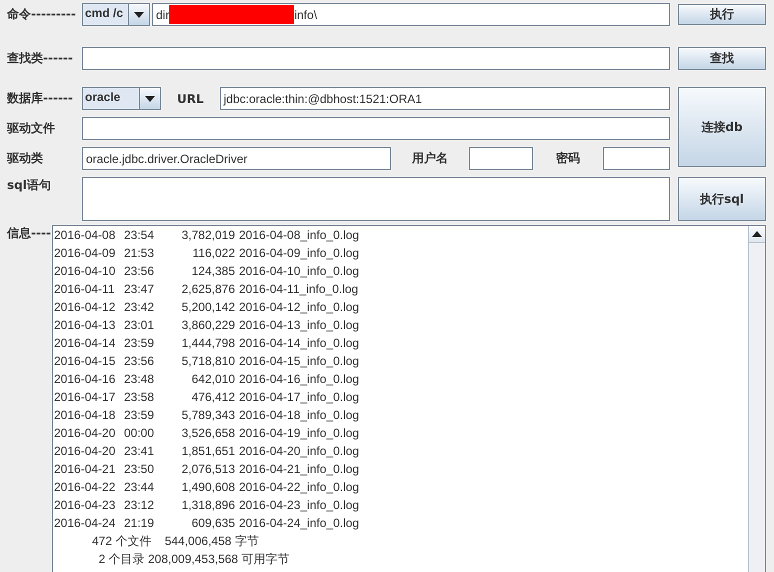  Describe the element at coordinates (299, 343) in the screenshot. I see `log-filename: 2016-04-14_info_0.log` at that location.